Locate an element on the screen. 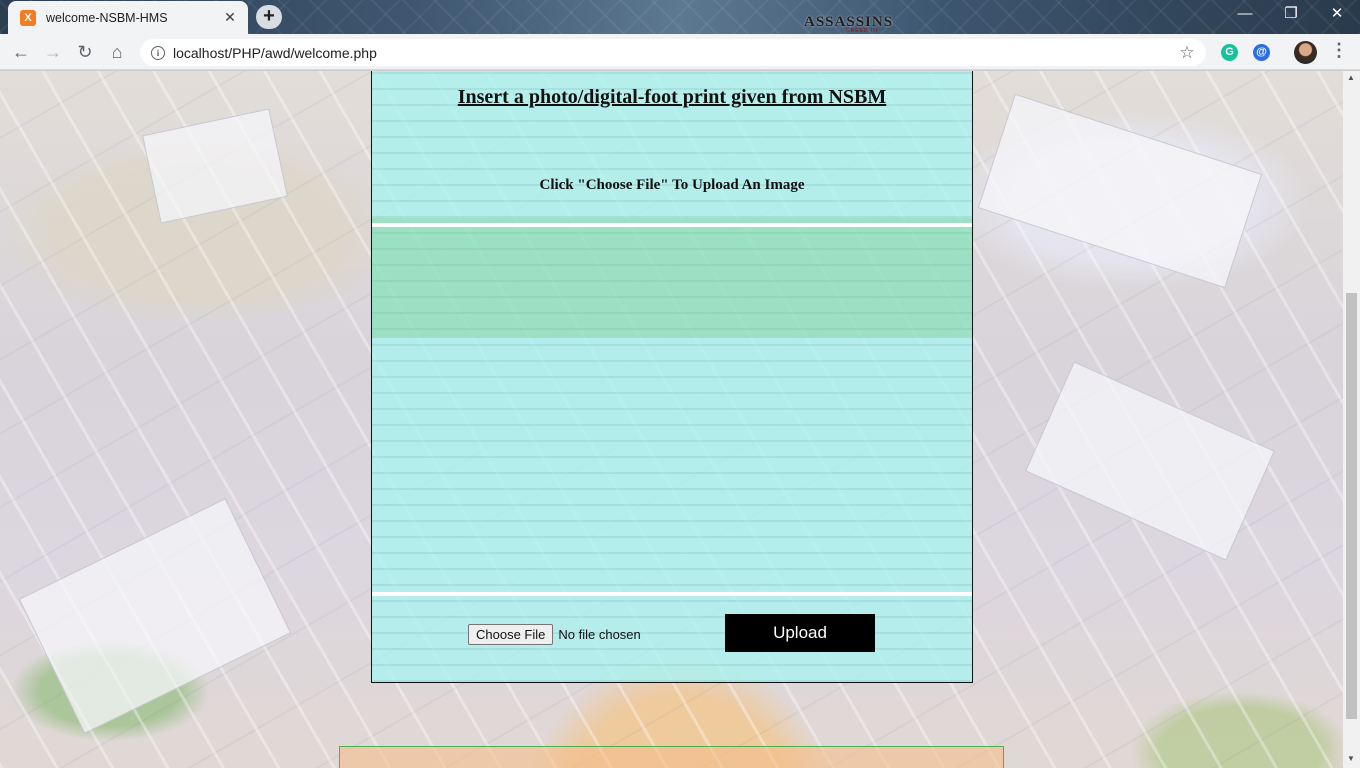  divider-bottom is located at coordinates (672, 594).